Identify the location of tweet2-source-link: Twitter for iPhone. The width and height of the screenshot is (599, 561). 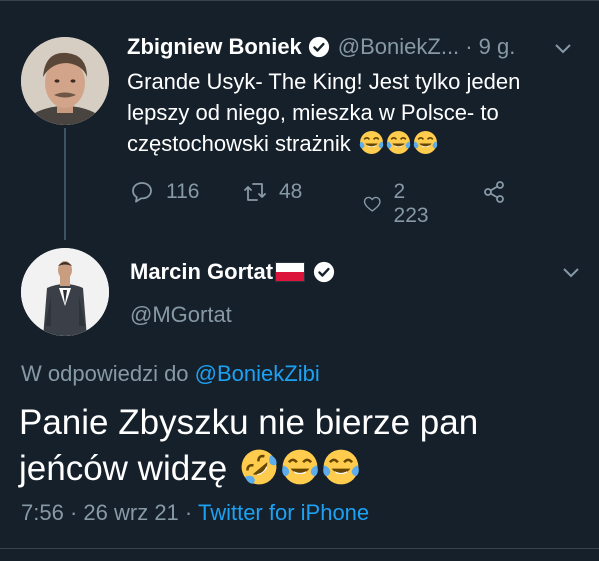
(283, 512).